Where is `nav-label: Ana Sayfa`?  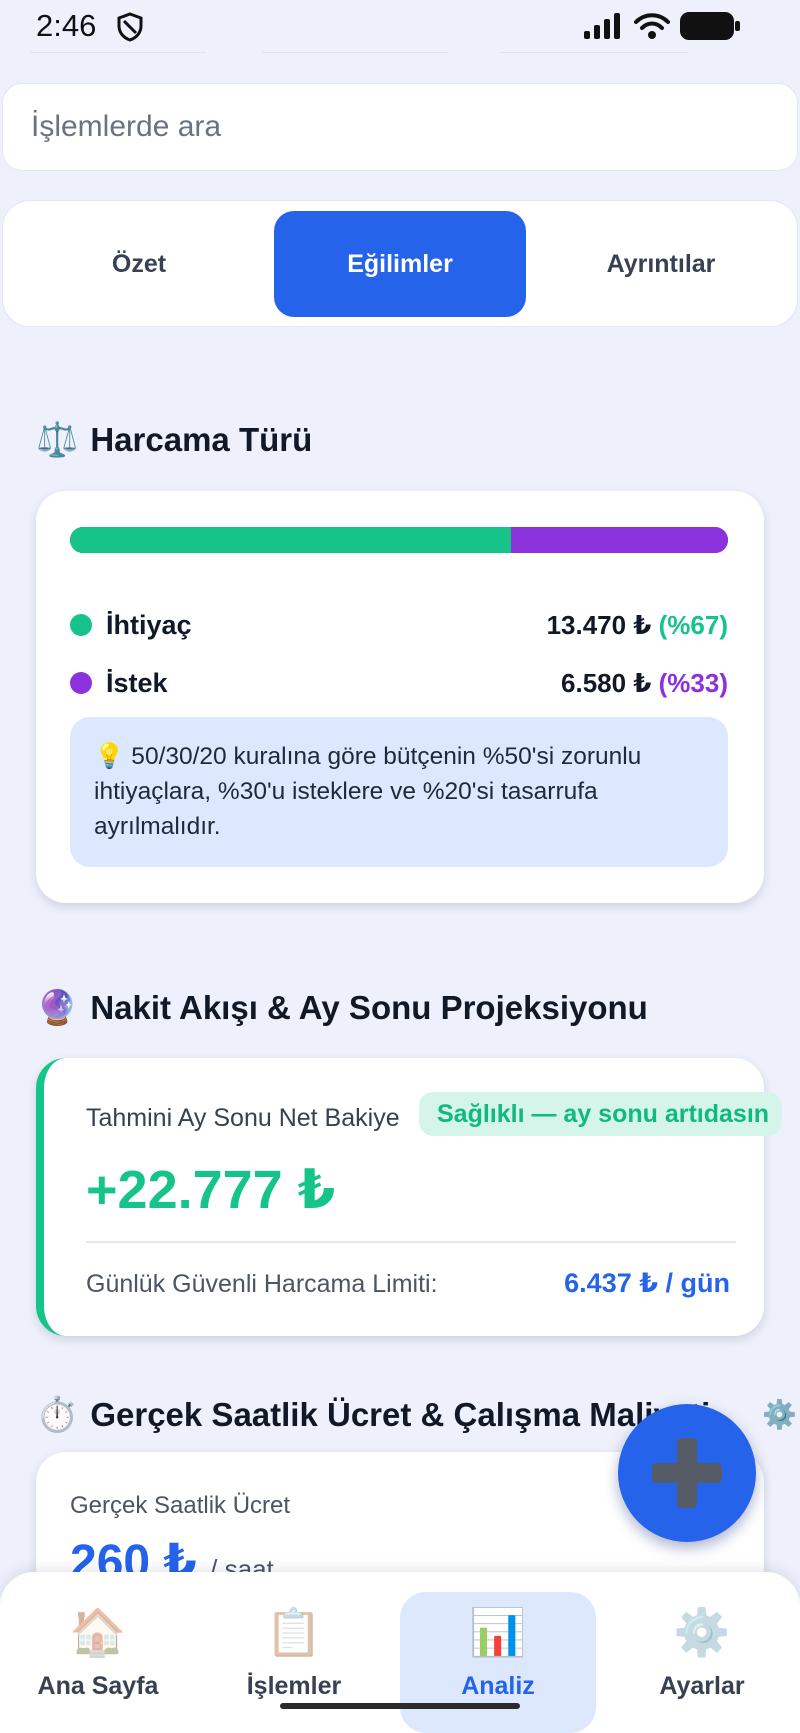 nav-label: Ana Sayfa is located at coordinates (98, 1686).